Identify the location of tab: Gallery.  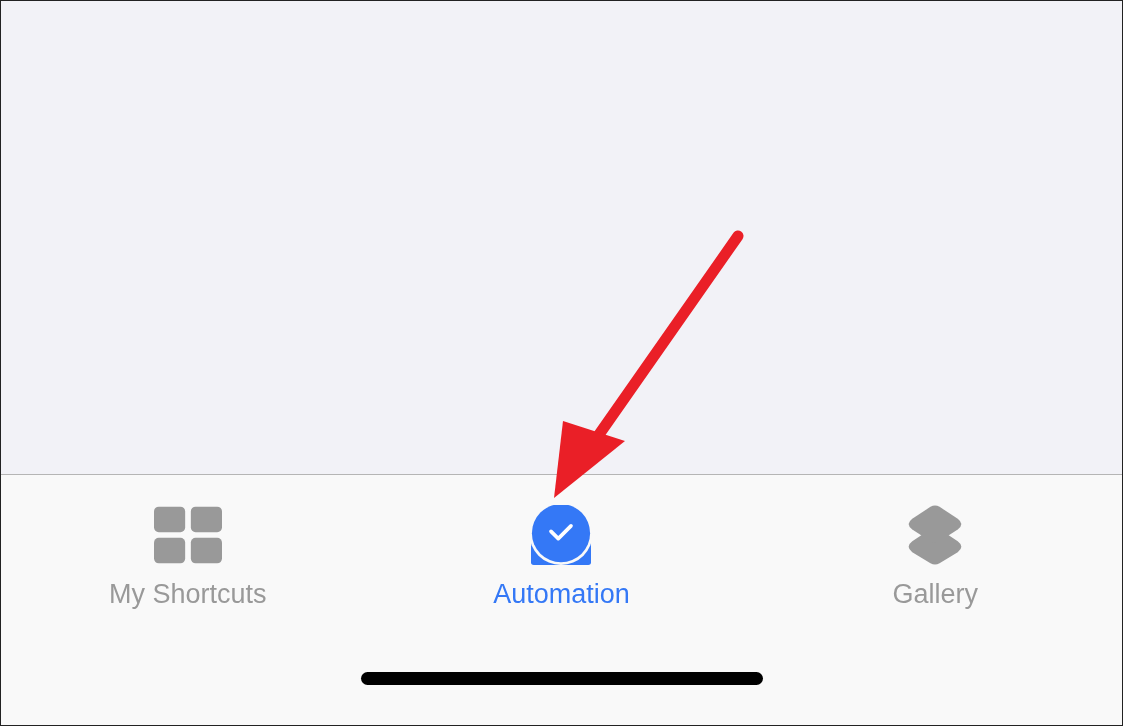
(935, 557).